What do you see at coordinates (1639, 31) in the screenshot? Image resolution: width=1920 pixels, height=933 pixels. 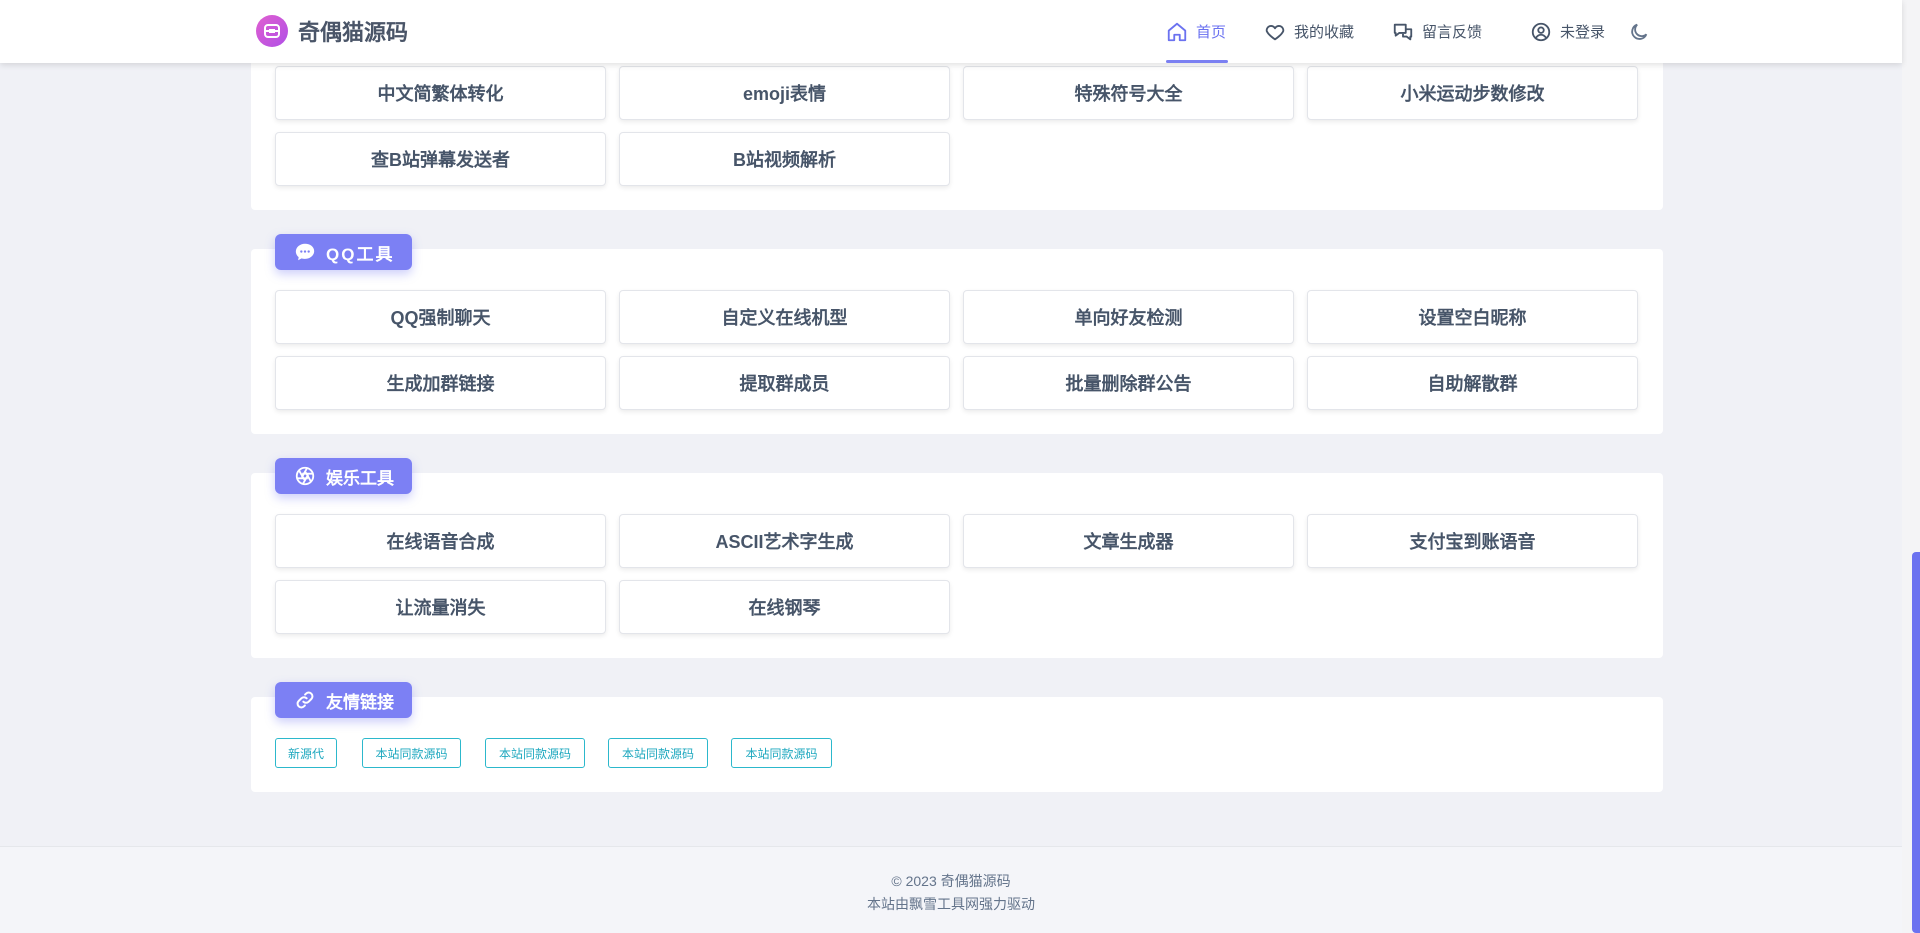 I see `moon-icon` at bounding box center [1639, 31].